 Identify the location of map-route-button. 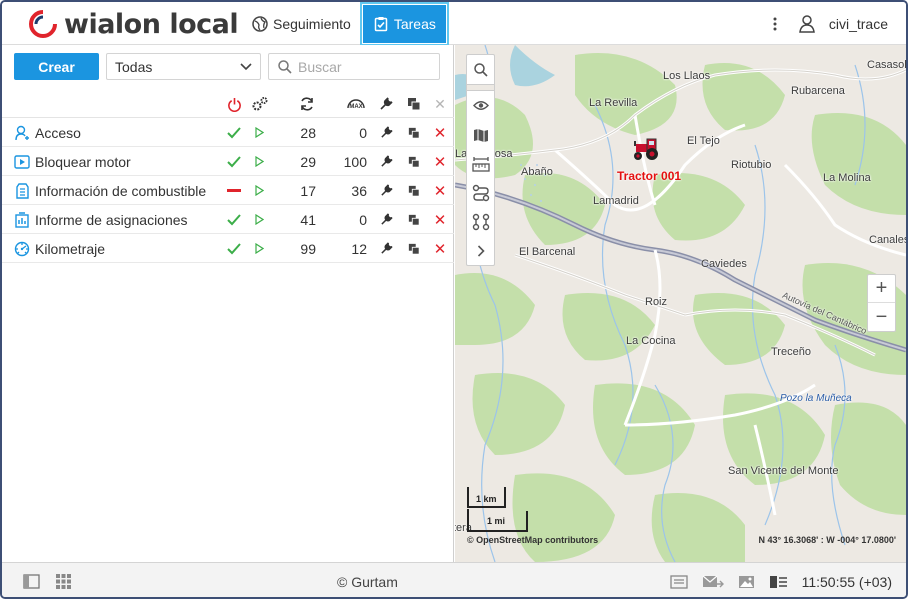
(480, 192).